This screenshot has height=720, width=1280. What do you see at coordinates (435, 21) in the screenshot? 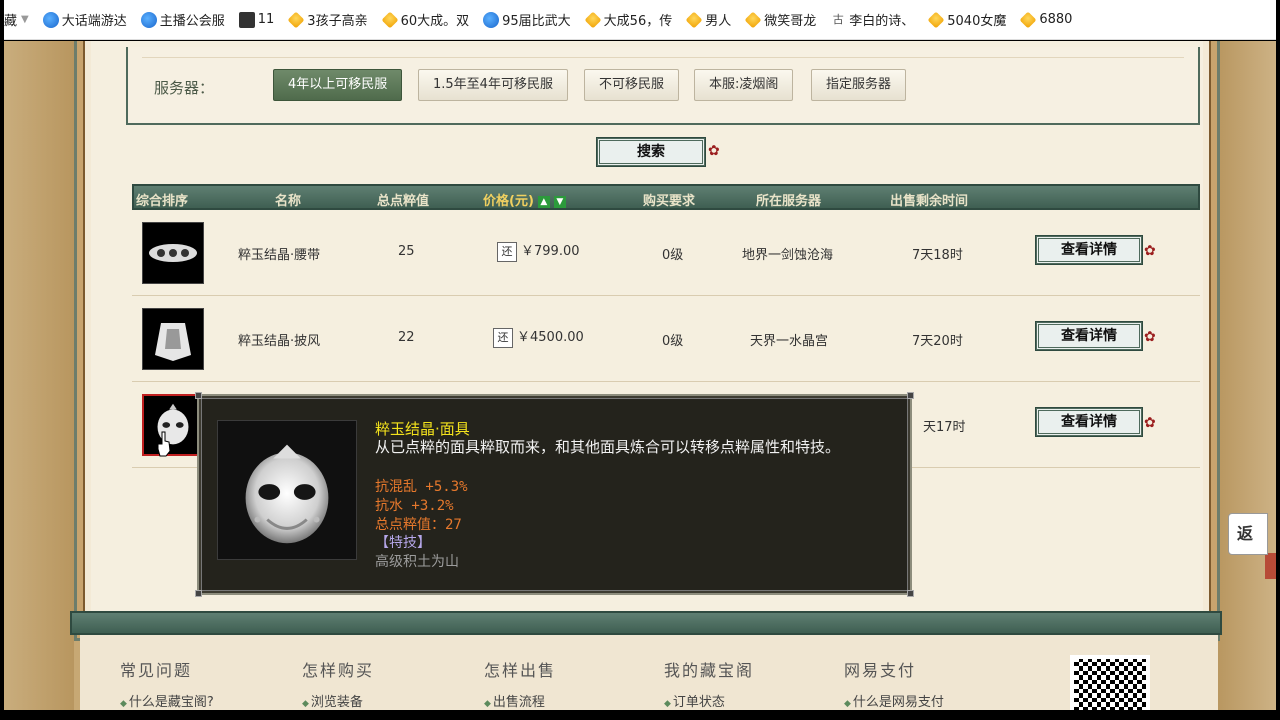
I see `bookmark-label: 60大成。双` at bounding box center [435, 21].